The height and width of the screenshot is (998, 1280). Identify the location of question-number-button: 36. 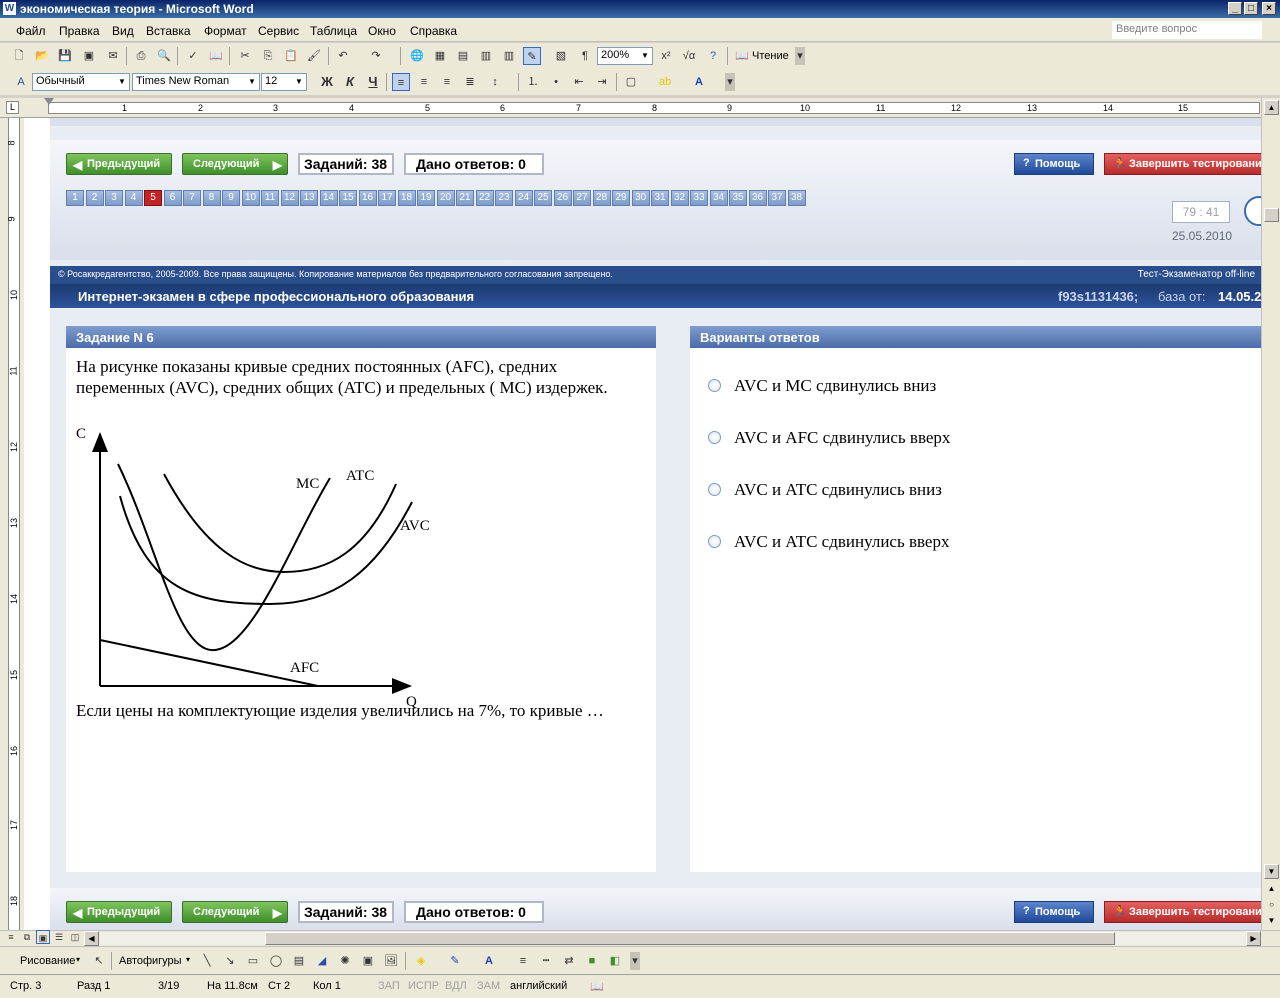
(757, 198).